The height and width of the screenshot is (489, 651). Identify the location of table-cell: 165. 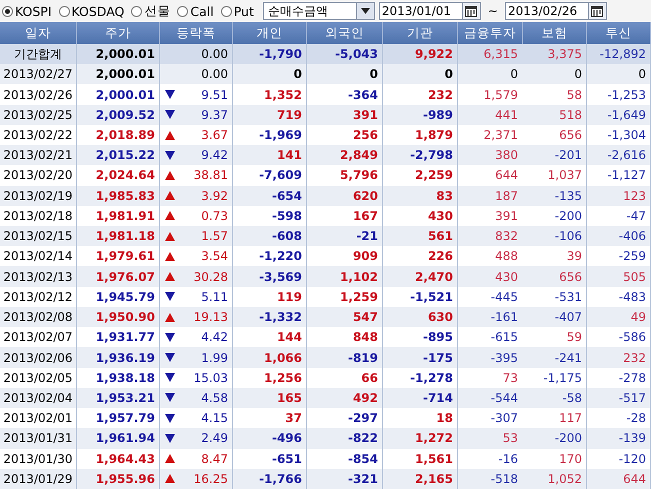
(270, 398).